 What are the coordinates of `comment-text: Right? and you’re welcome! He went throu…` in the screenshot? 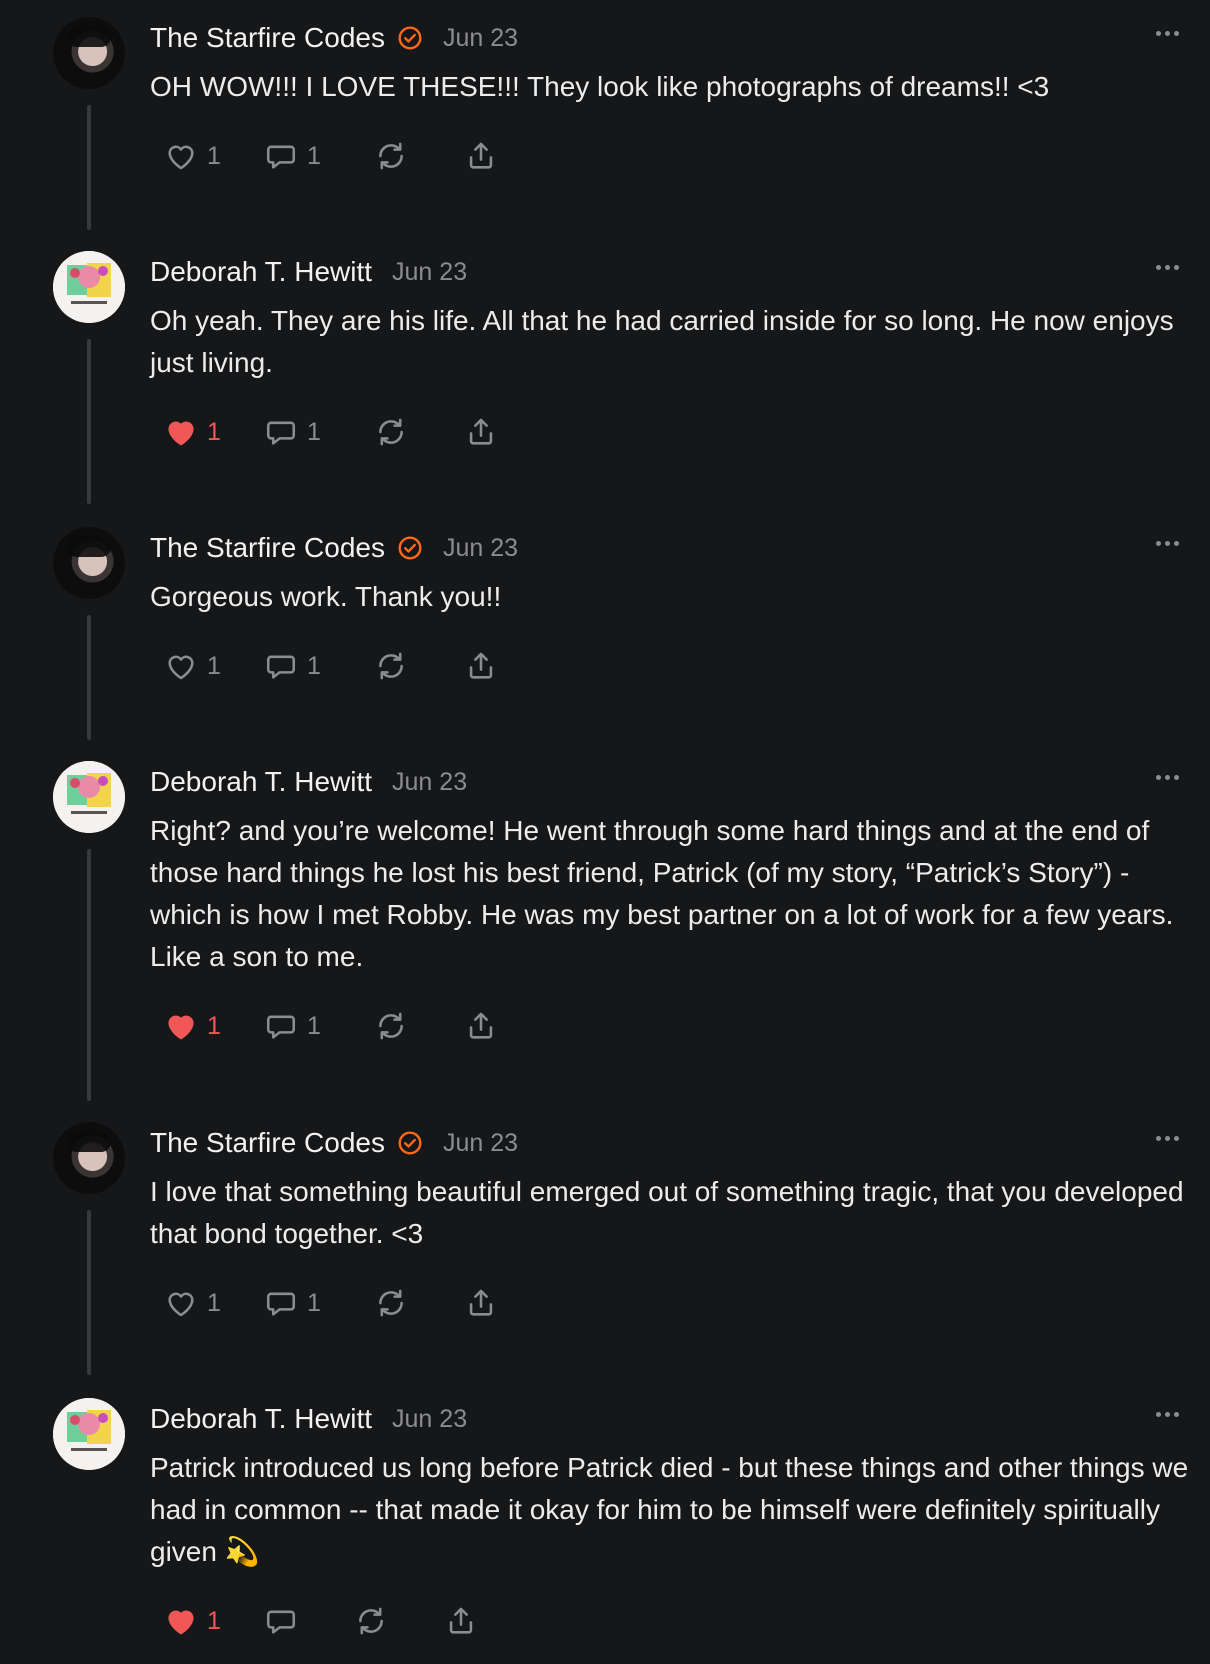 It's located at (662, 893).